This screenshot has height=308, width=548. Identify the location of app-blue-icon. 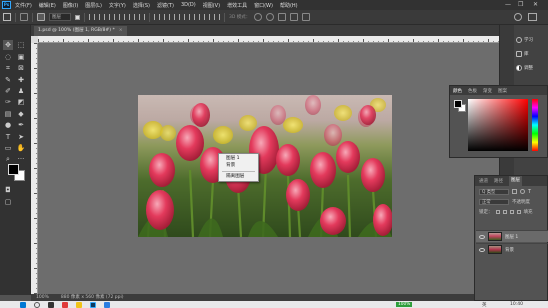
(107, 304).